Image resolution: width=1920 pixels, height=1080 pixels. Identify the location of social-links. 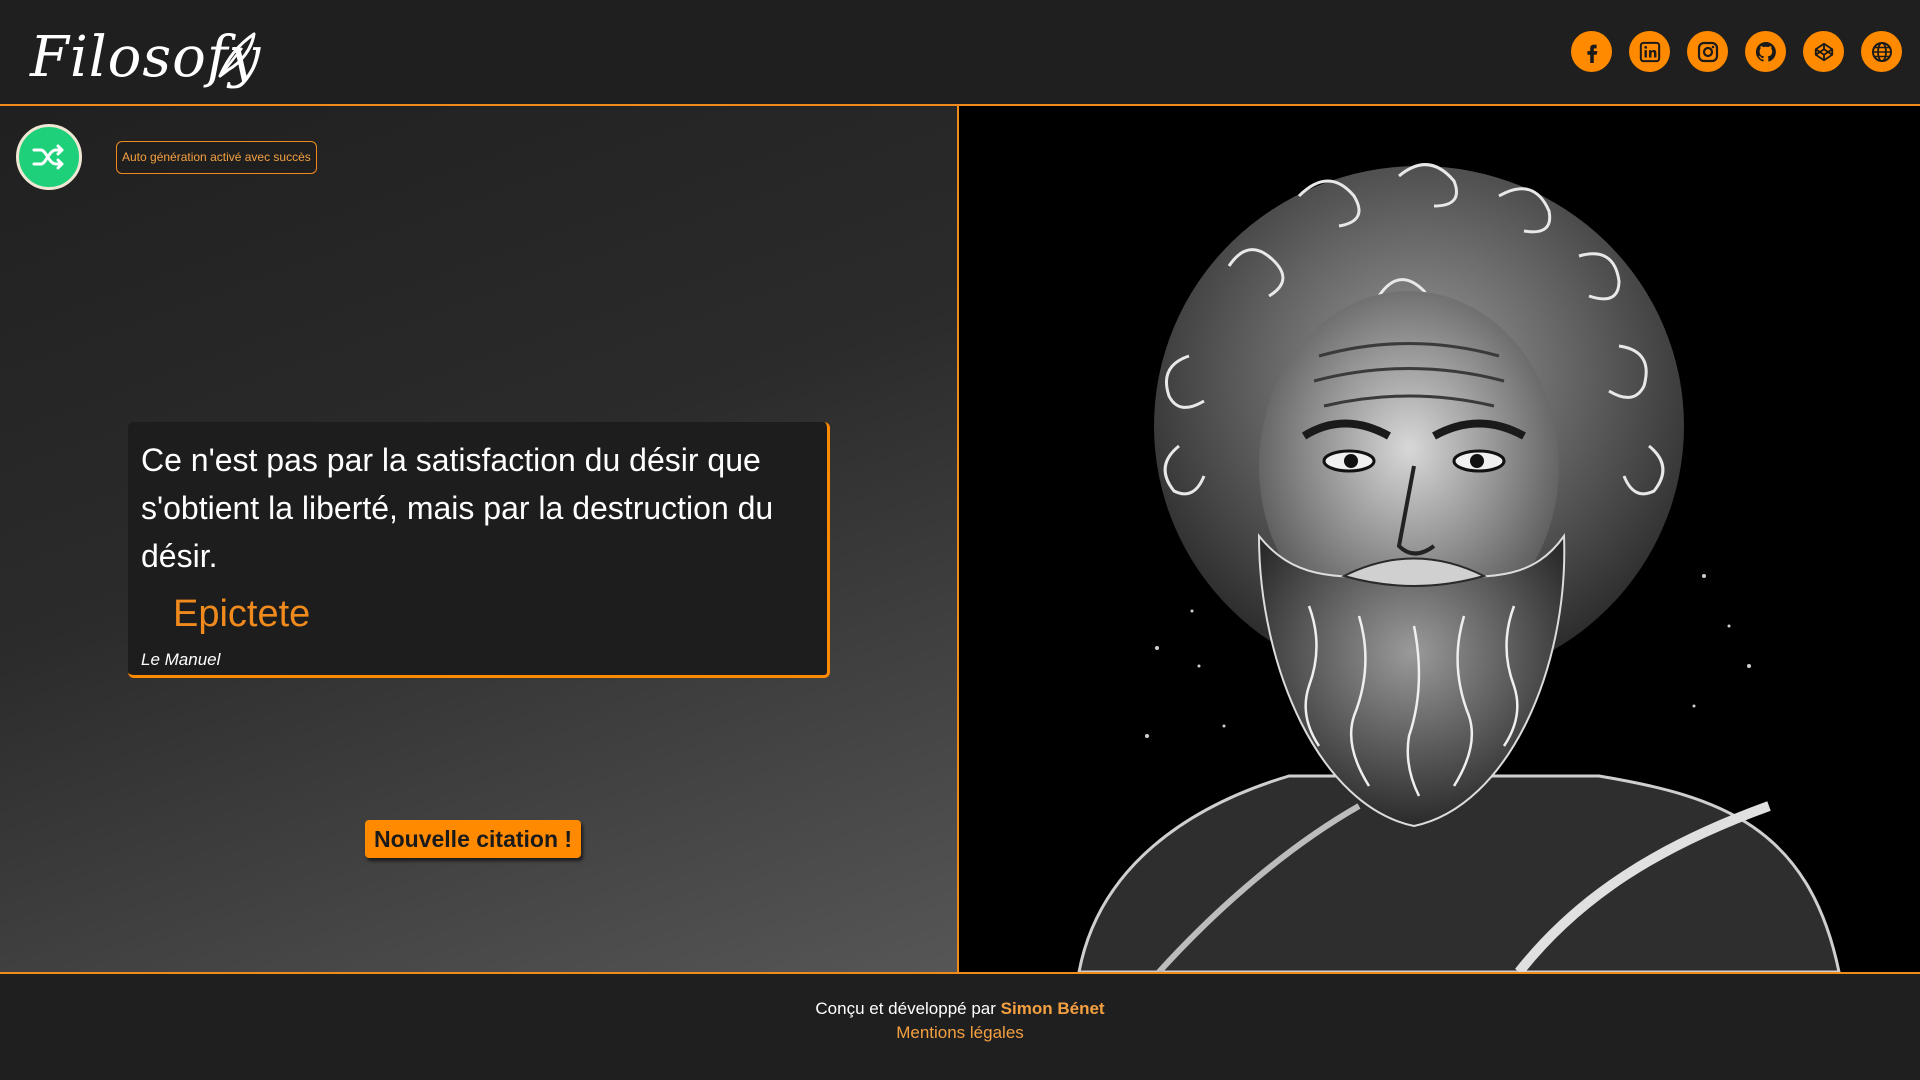
(1736, 51).